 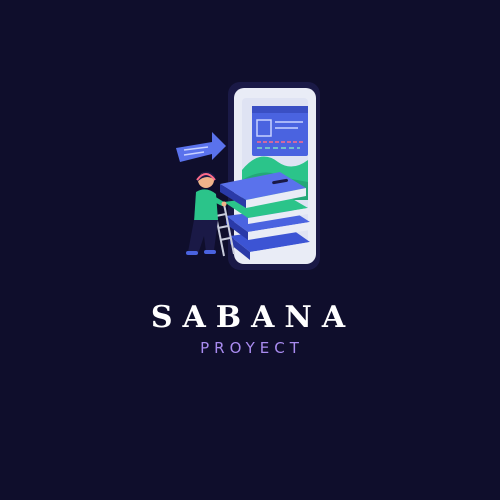 I want to click on browser-bar, so click(x=280, y=109).